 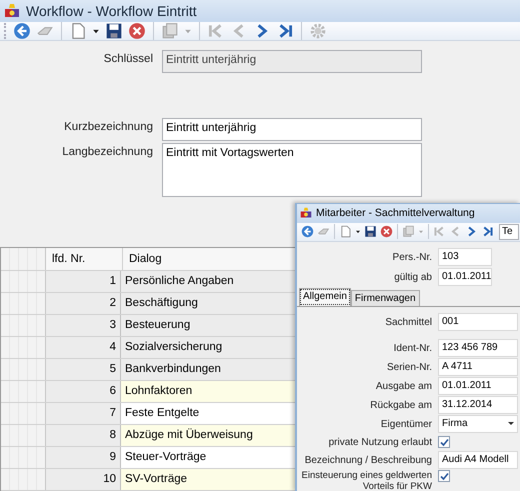 What do you see at coordinates (478, 367) in the screenshot?
I see `text-field: A 4711` at bounding box center [478, 367].